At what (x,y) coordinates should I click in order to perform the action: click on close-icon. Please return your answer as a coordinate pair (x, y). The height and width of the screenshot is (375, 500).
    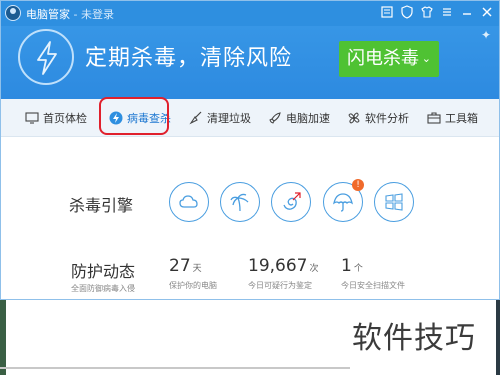
    Looking at the image, I should click on (487, 12).